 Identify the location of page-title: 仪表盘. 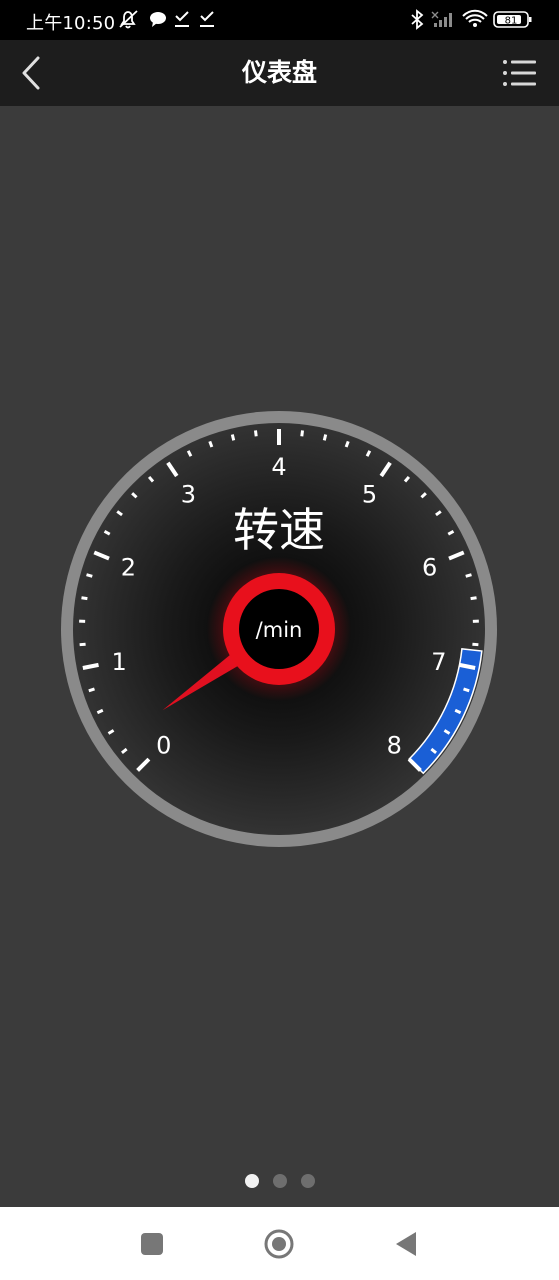
(279, 72).